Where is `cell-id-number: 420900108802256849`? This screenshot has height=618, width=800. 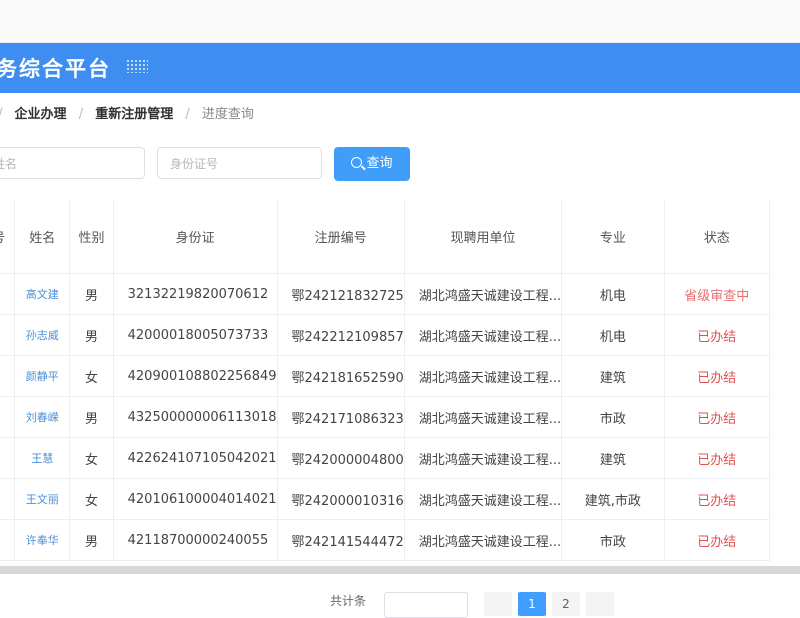 cell-id-number: 420900108802256849 is located at coordinates (195, 376).